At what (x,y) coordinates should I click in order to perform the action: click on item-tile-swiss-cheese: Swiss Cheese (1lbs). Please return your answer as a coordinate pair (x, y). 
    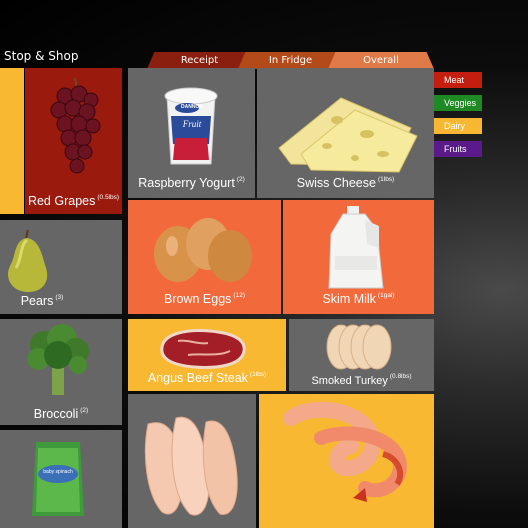
    Looking at the image, I should click on (345, 133).